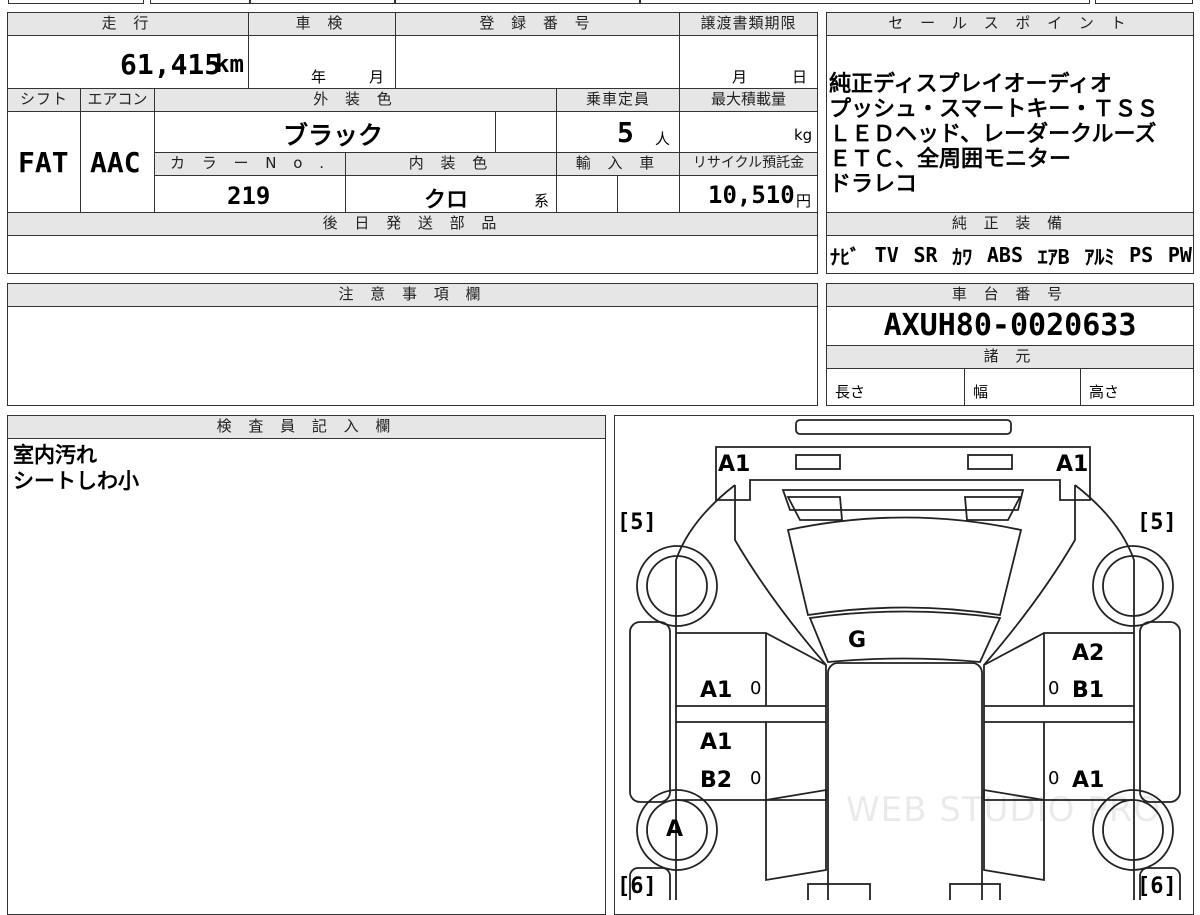 The height and width of the screenshot is (915, 1200). What do you see at coordinates (748, 132) in the screenshot?
I see `max-load-cell: kg` at bounding box center [748, 132].